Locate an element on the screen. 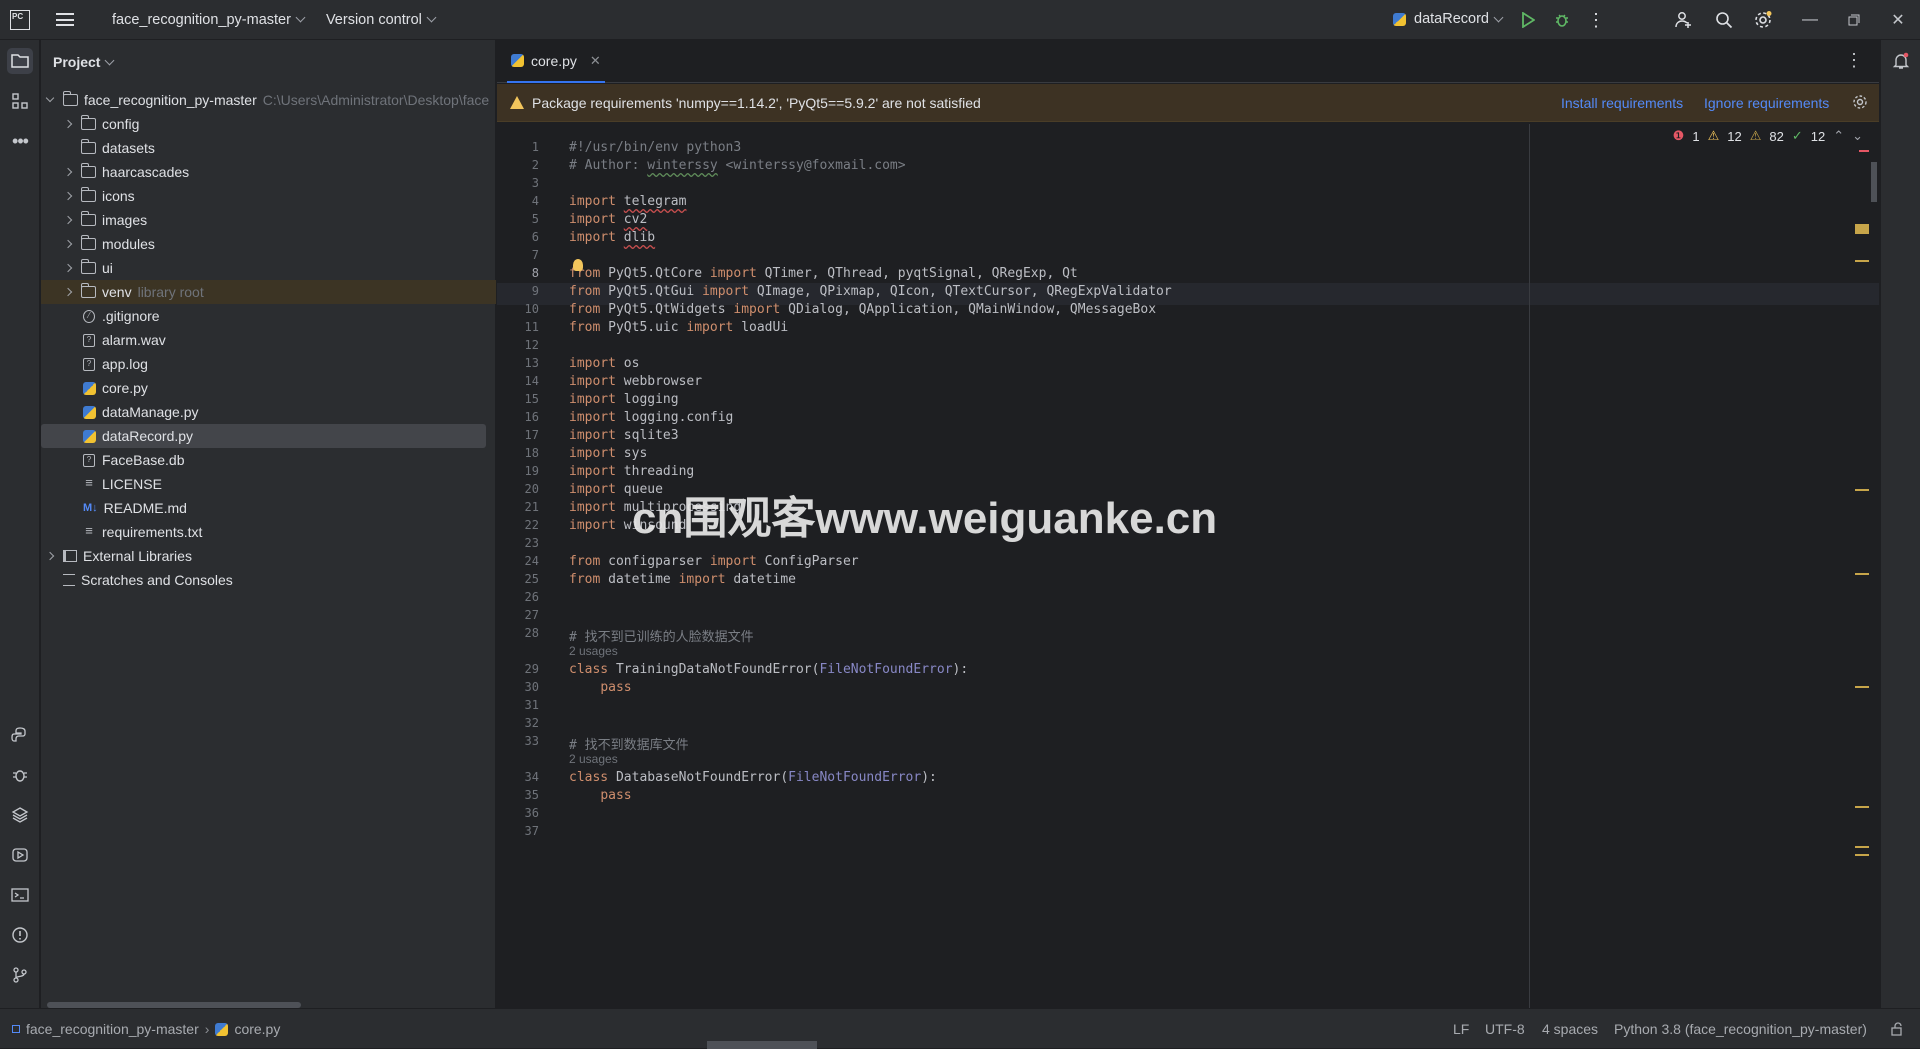 This screenshot has width=1920, height=1049. intention-bulb-icon is located at coordinates (578, 265).